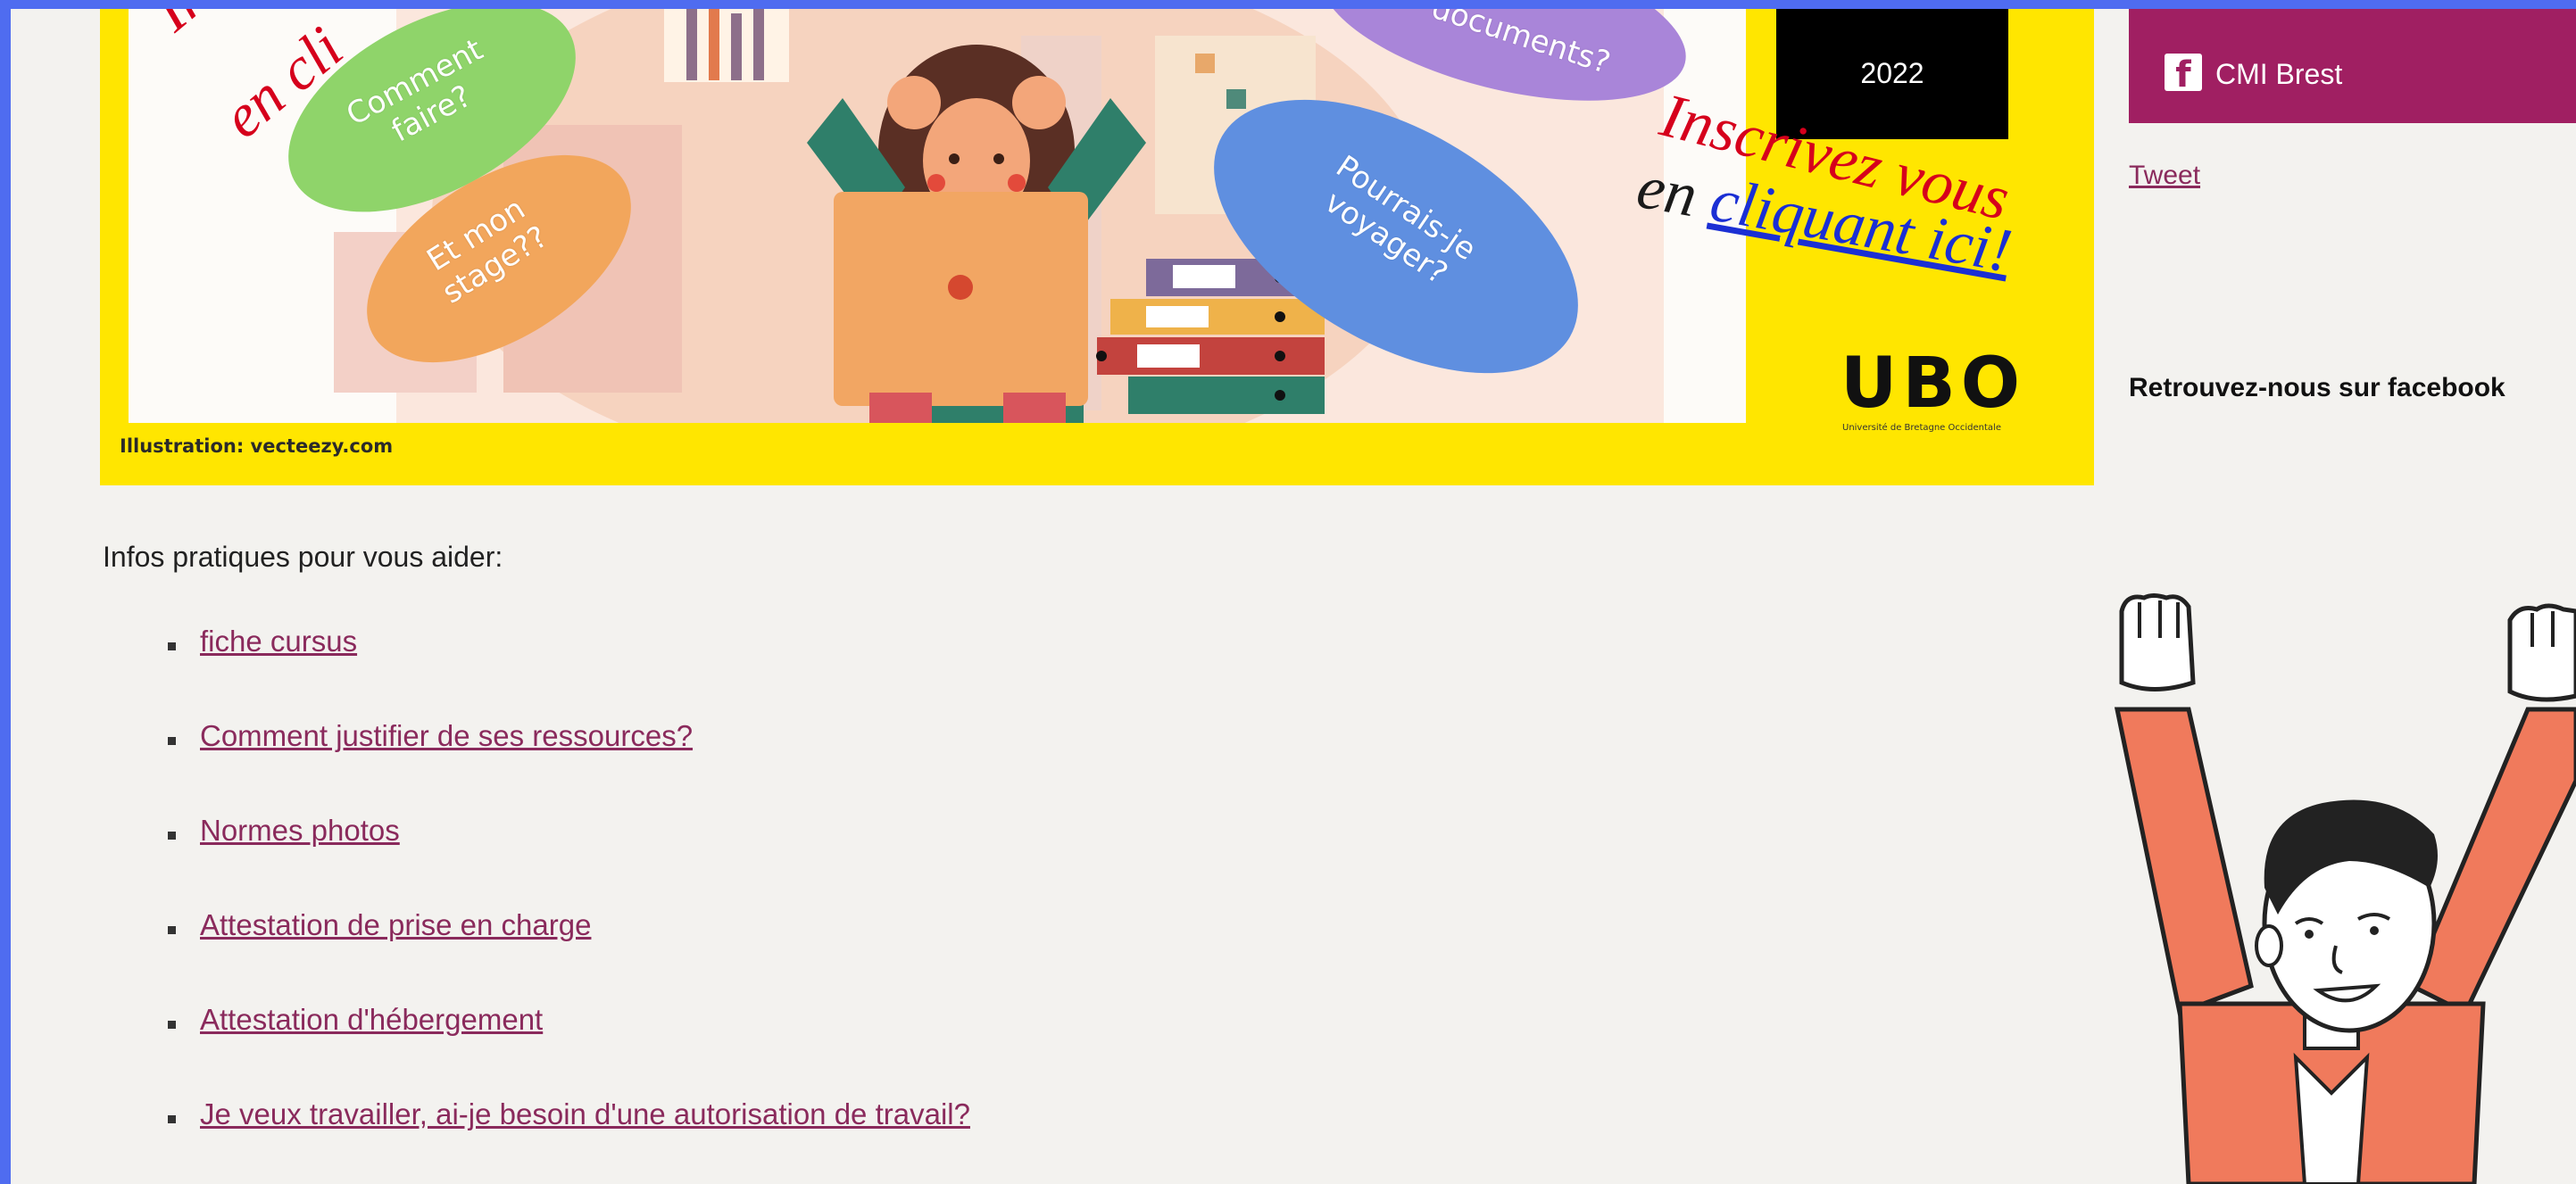 The image size is (2576, 1184). What do you see at coordinates (1892, 73) in the screenshot?
I see `banner-year: 2022` at bounding box center [1892, 73].